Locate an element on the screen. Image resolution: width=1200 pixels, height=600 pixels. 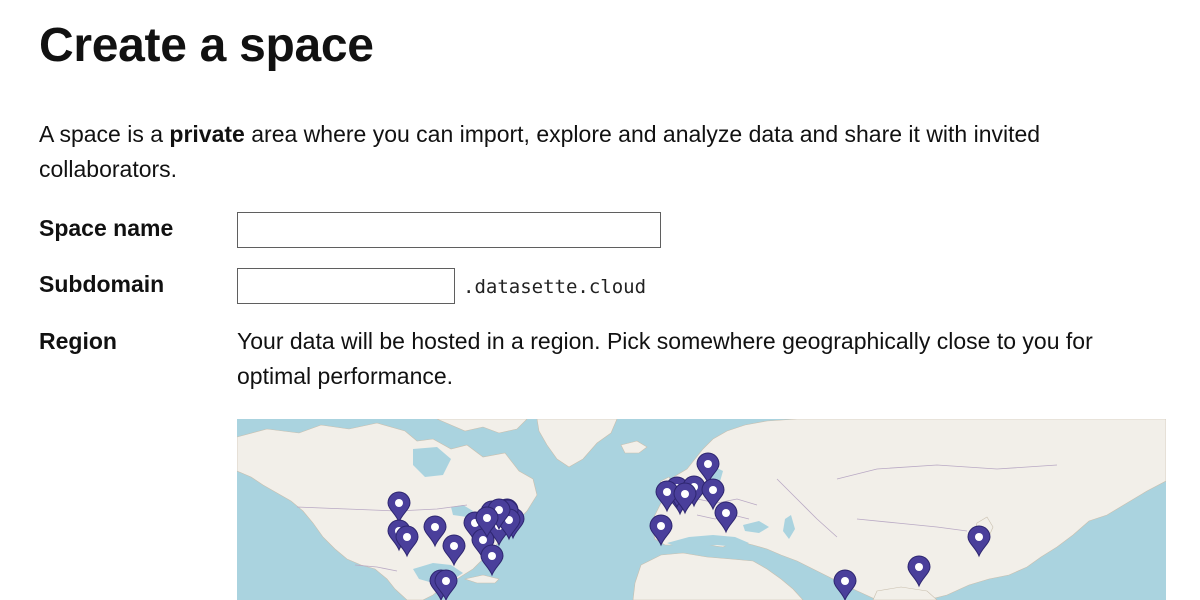
space-name-label: Space name is located at coordinates (106, 228).